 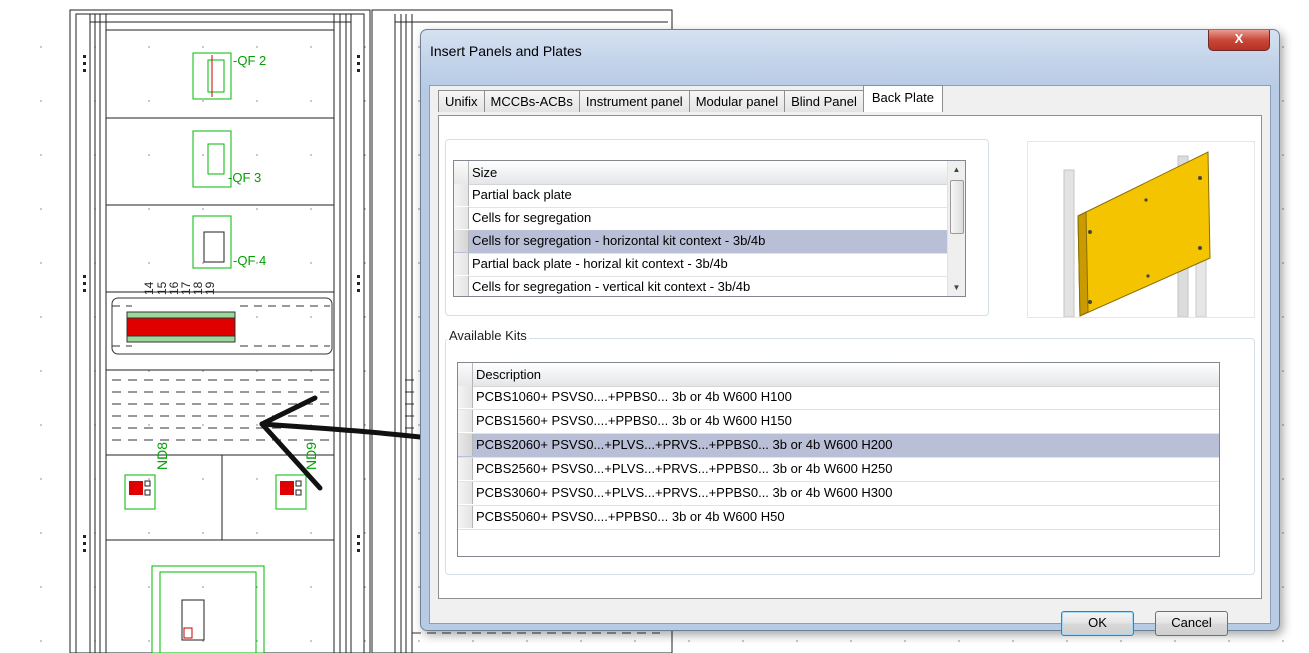 What do you see at coordinates (488, 335) in the screenshot?
I see `available-kits-label: Available Kits` at bounding box center [488, 335].